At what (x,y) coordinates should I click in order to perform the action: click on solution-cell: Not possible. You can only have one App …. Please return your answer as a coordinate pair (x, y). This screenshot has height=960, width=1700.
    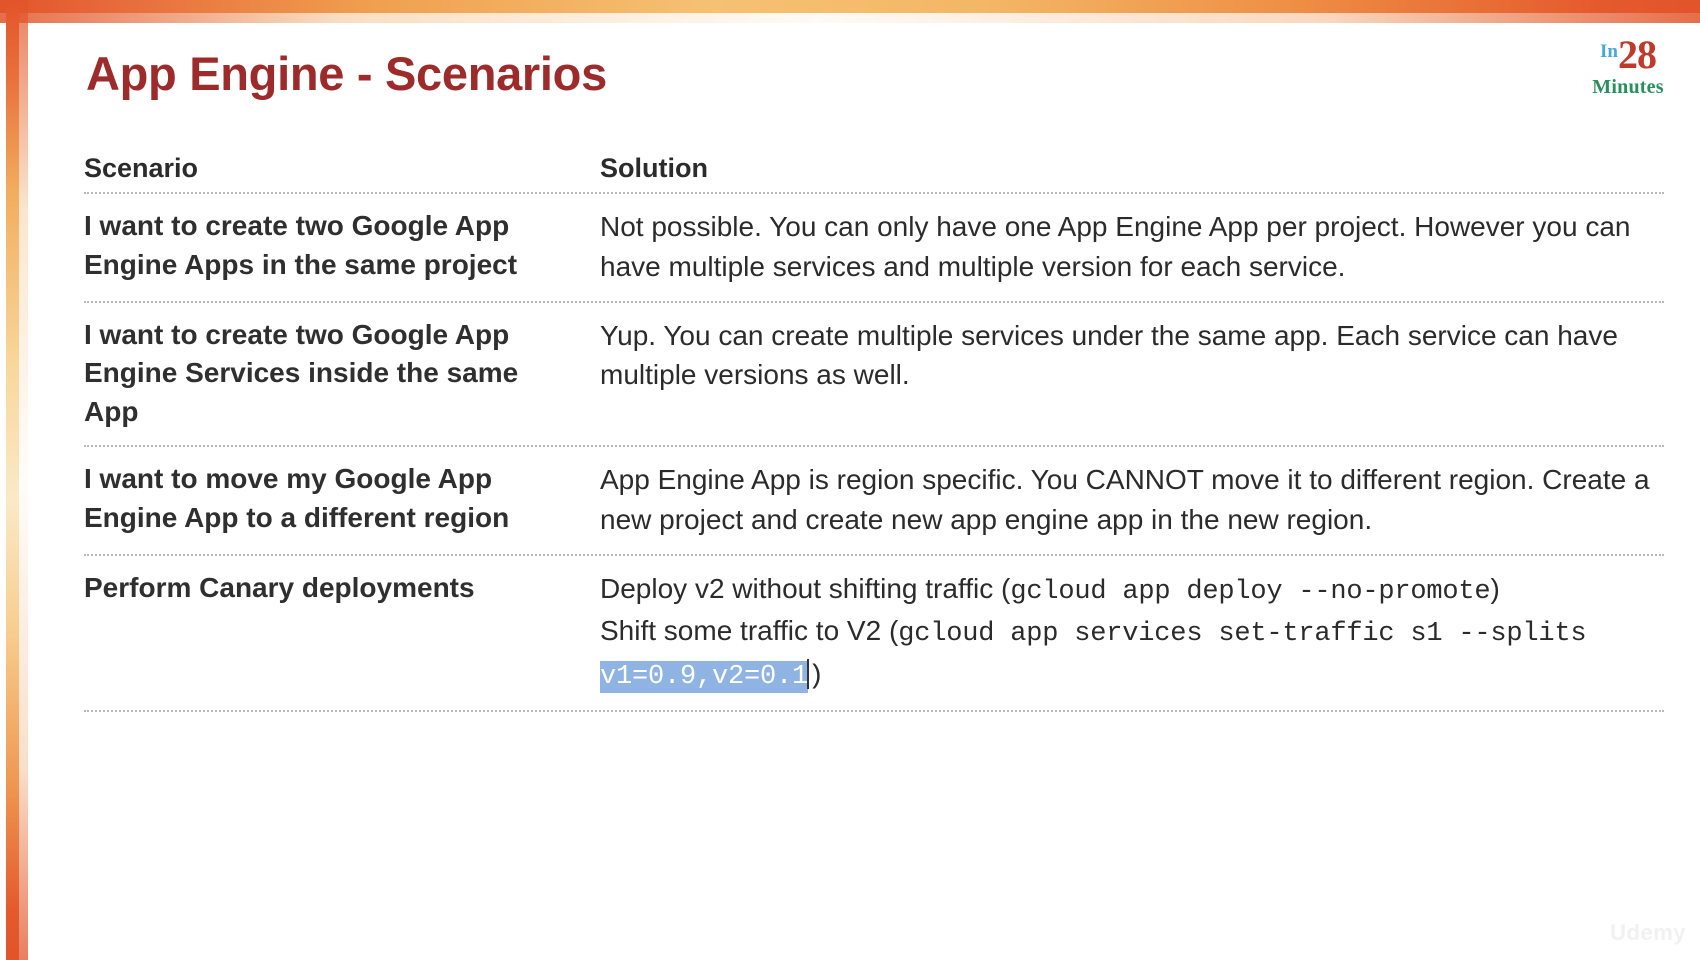
    Looking at the image, I should click on (1115, 246).